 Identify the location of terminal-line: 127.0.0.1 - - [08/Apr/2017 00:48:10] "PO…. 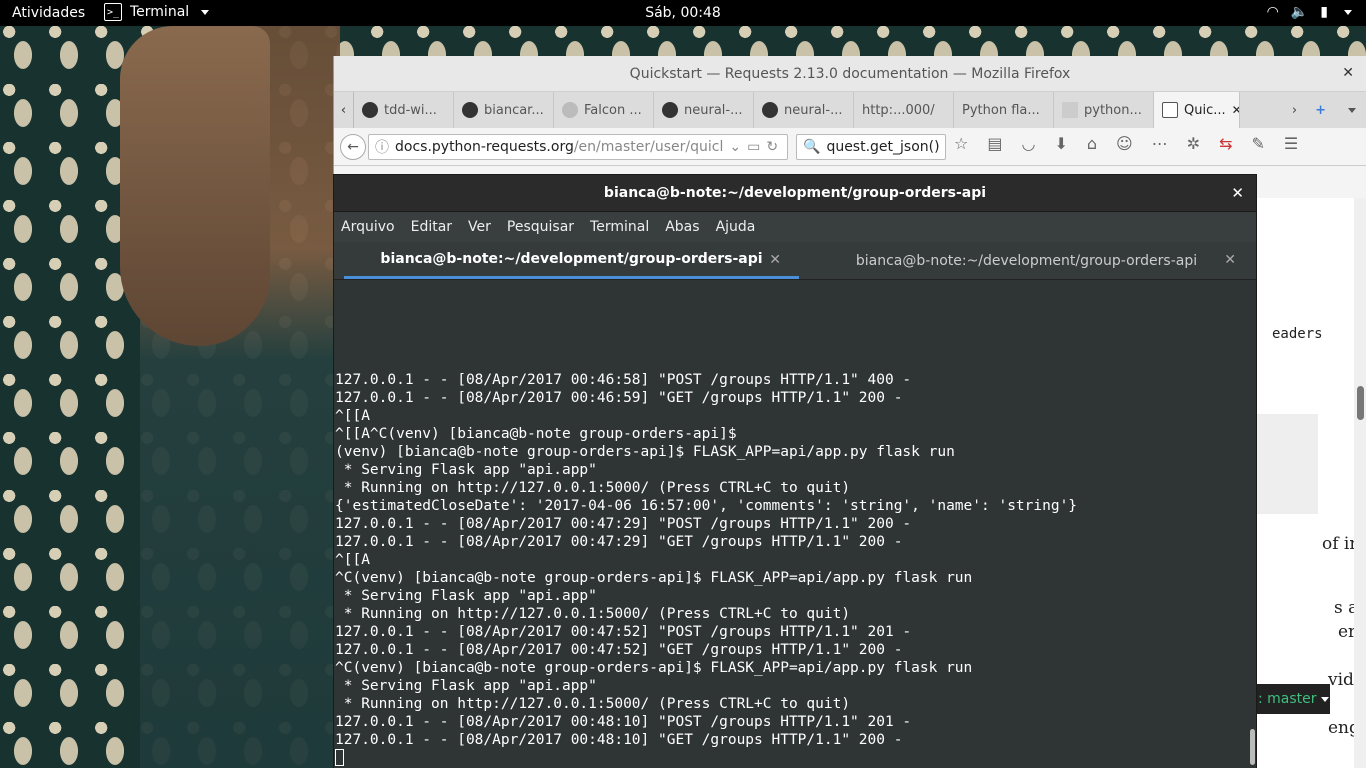
(623, 722).